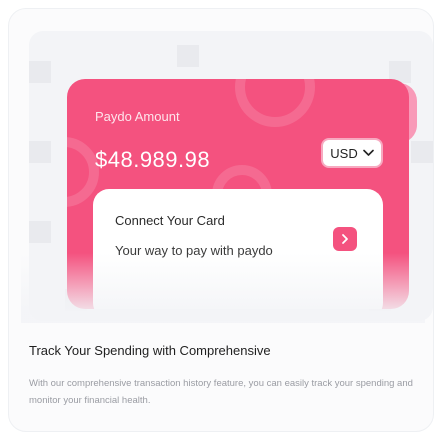 This screenshot has height=438, width=439. I want to click on chevron-right-icon, so click(345, 239).